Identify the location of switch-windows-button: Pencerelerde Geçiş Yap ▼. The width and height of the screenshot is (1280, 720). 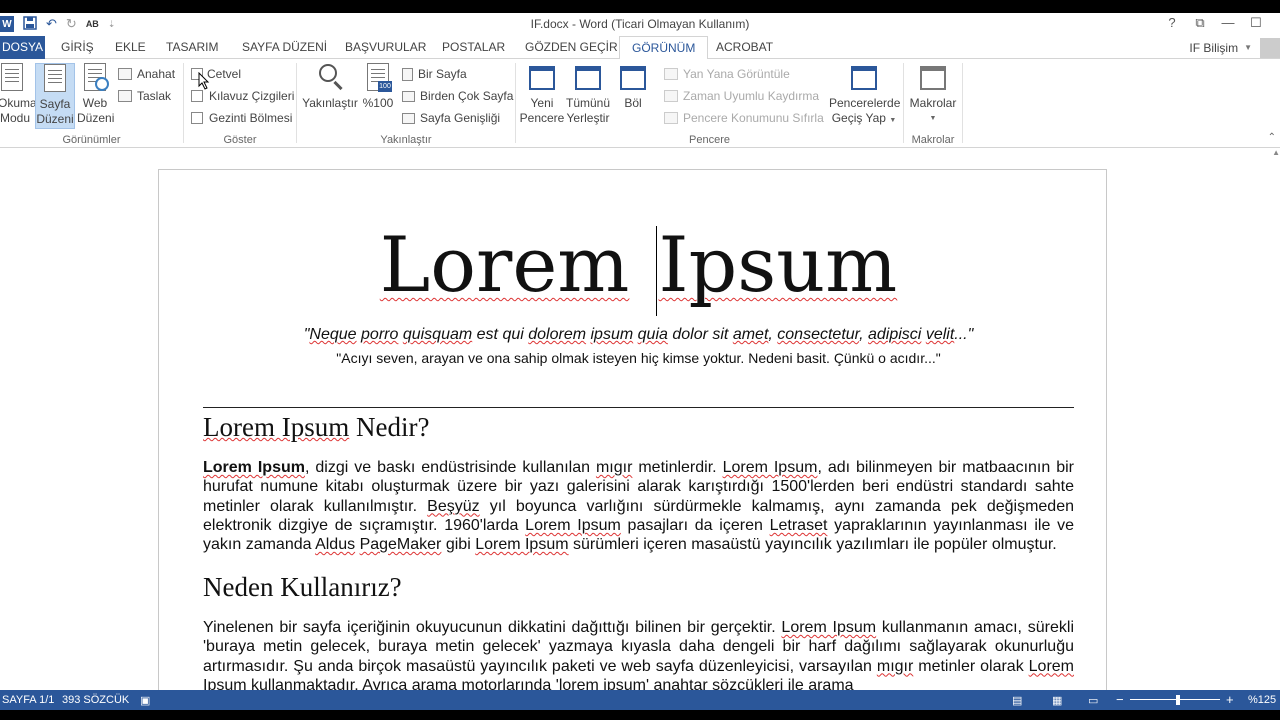
(865, 95).